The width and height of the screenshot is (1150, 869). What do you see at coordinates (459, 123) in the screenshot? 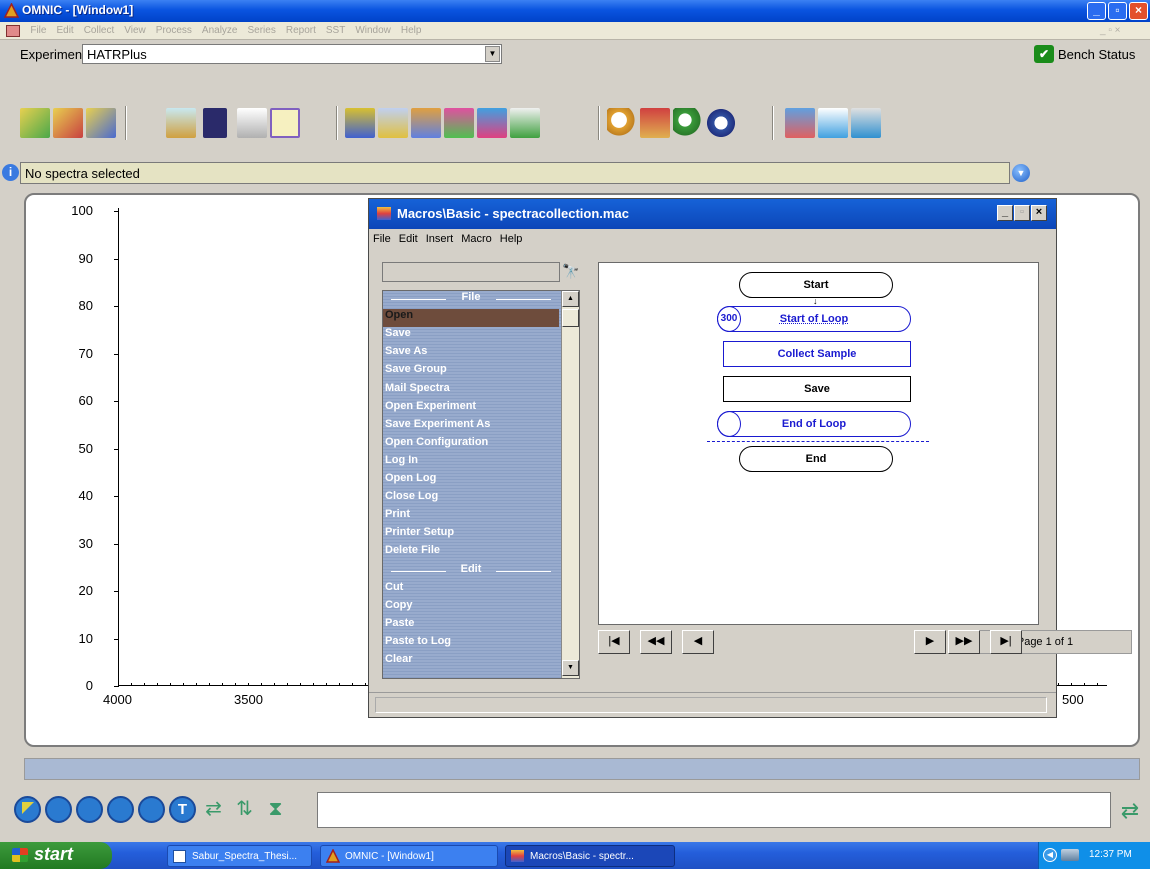
I see `subtract-icon` at bounding box center [459, 123].